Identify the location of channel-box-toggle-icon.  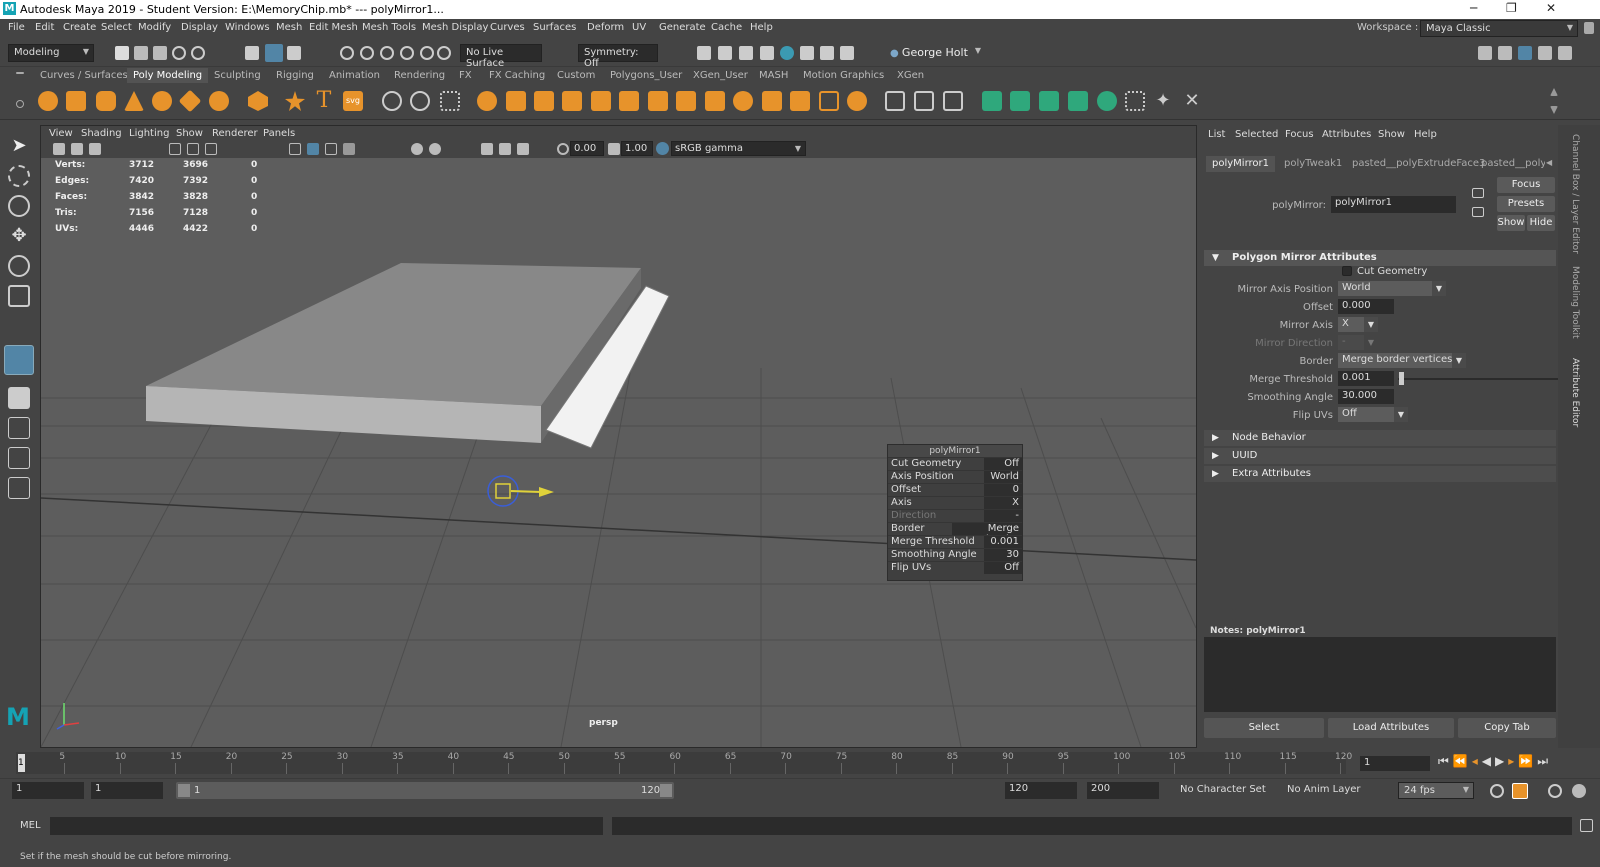
(1565, 53).